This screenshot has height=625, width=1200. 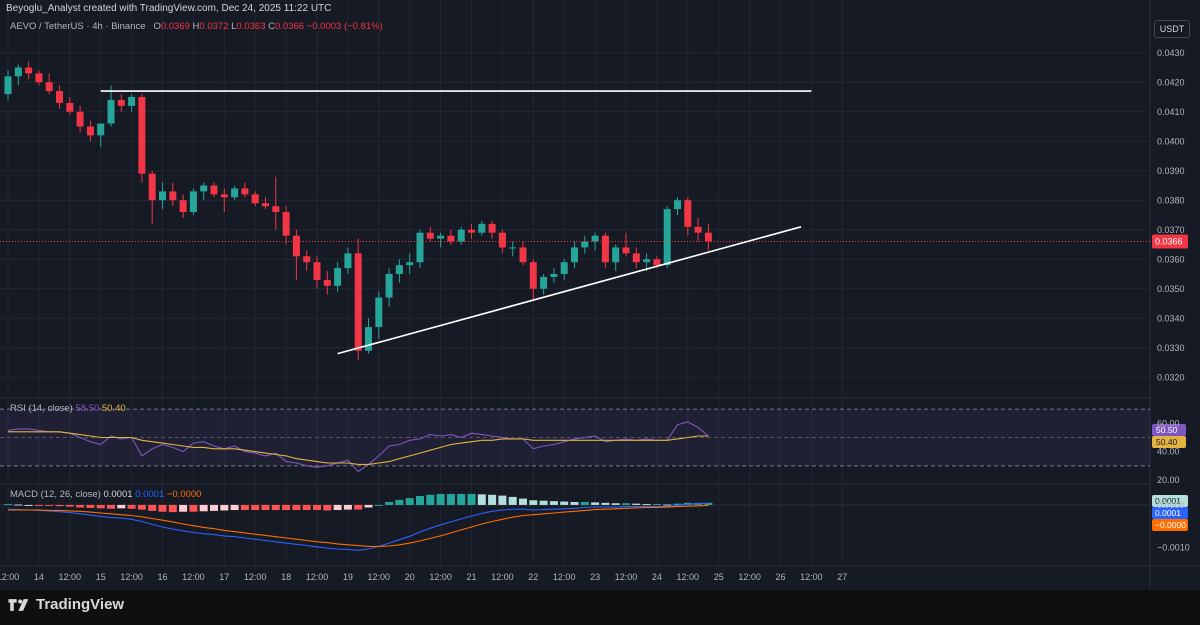 I want to click on macd-title: MACD (12, 26, close), so click(x=55, y=494).